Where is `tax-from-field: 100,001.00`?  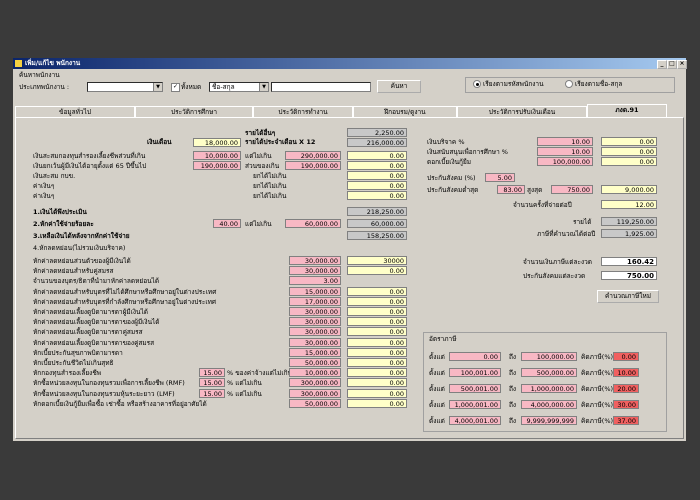 tax-from-field: 100,001.00 is located at coordinates (475, 372).